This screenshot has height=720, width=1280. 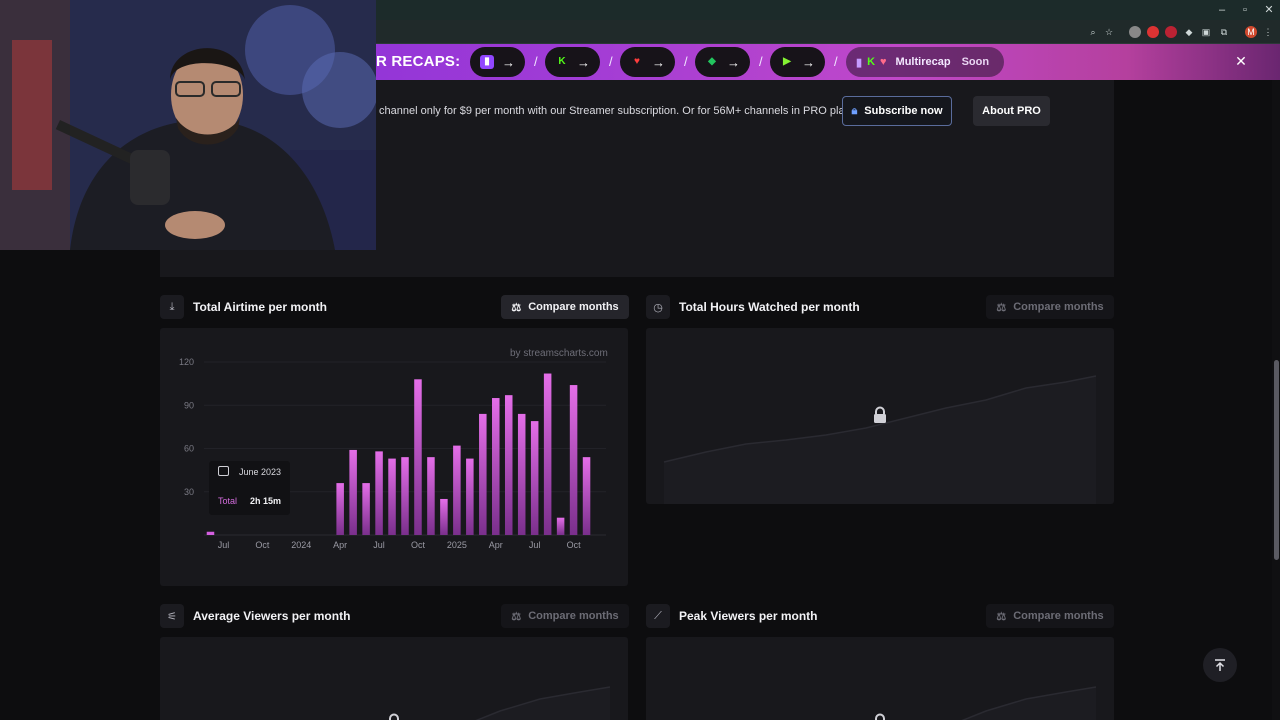 What do you see at coordinates (1093, 32) in the screenshot?
I see `zoom-icon: ⌕` at bounding box center [1093, 32].